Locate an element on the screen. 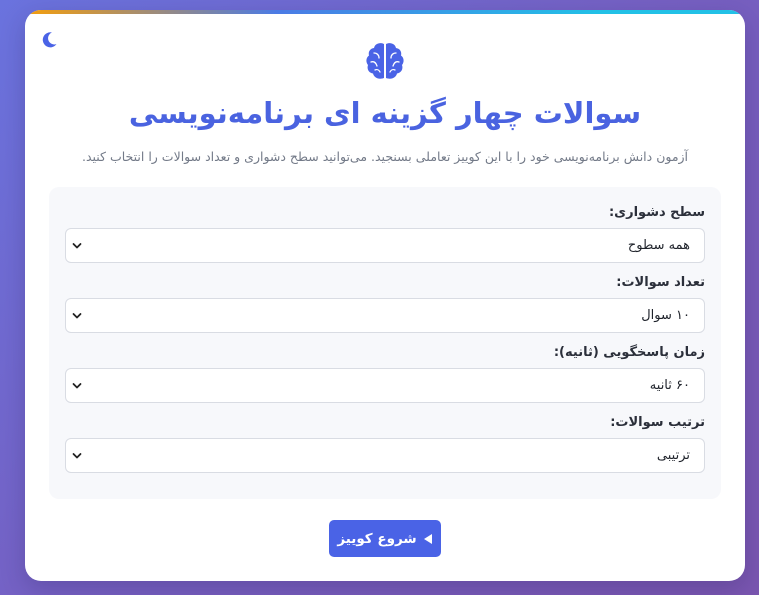 This screenshot has height=595, width=759. difficulty-field: سطح دشواری: همه سطوح is located at coordinates (385, 233).